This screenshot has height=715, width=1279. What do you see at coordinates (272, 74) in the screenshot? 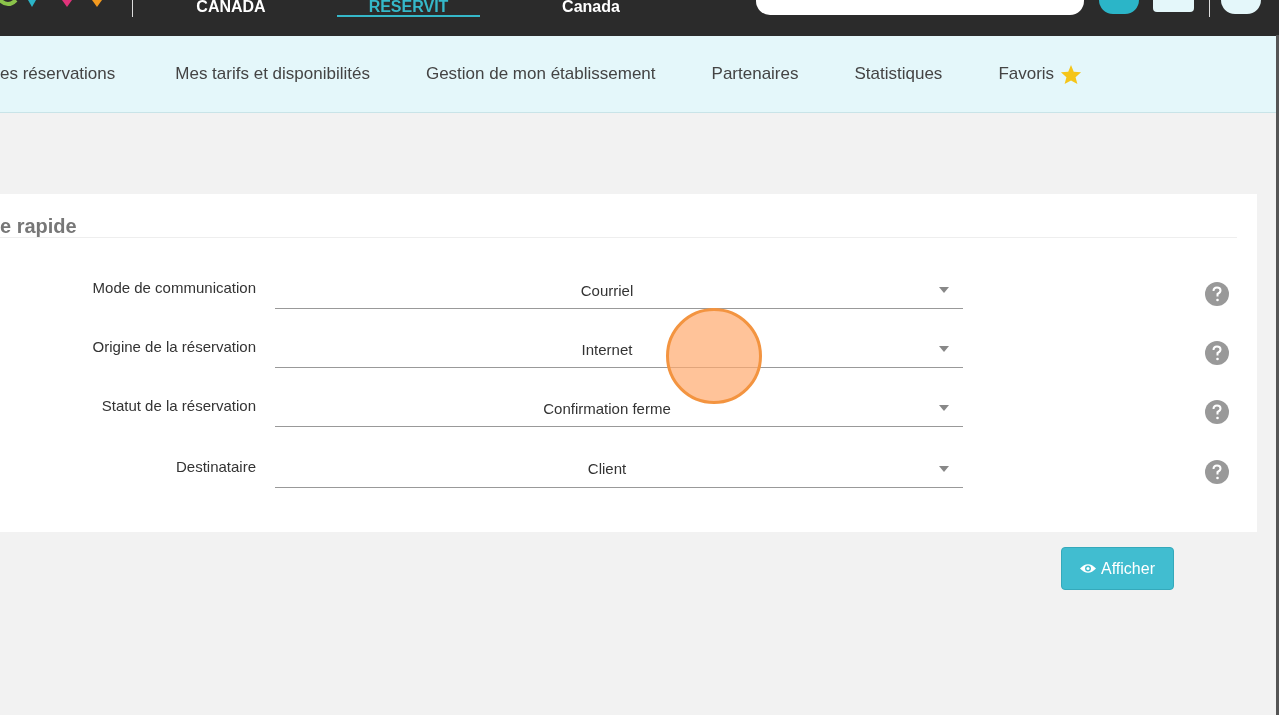
I see `menu-item: Mes tarifs et disponibilités` at bounding box center [272, 74].